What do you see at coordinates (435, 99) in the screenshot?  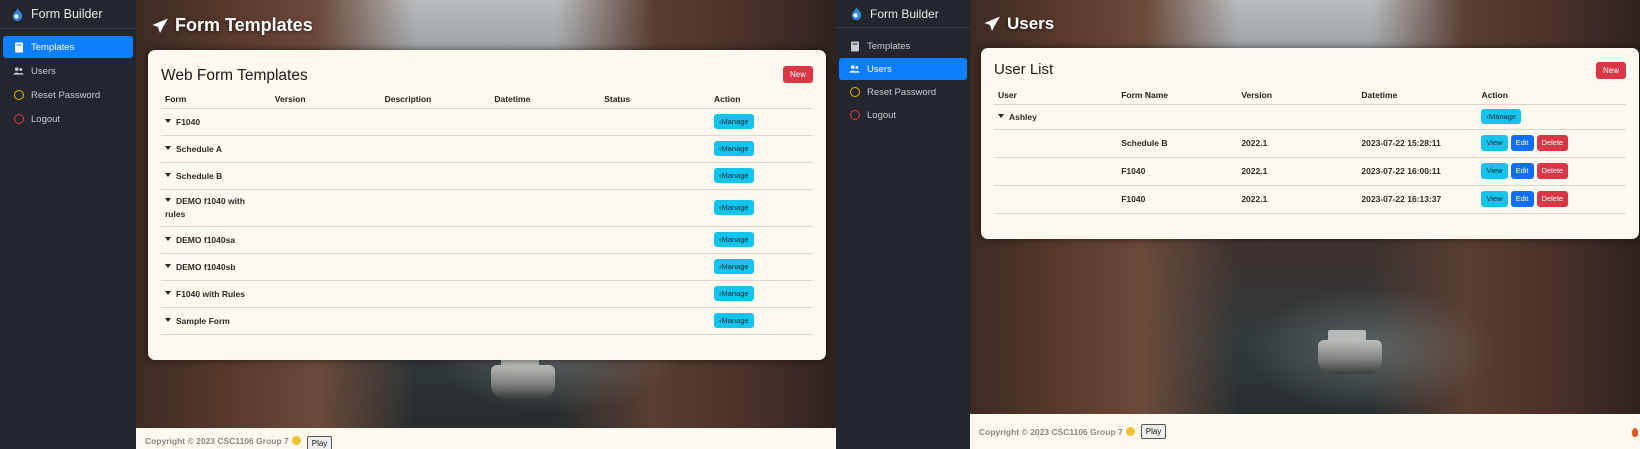 I see `column-header: Description` at bounding box center [435, 99].